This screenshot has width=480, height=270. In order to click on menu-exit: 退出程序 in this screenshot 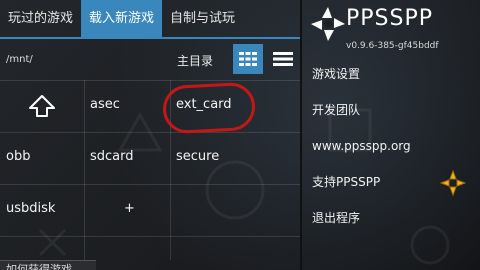, I will do `click(396, 222)`.